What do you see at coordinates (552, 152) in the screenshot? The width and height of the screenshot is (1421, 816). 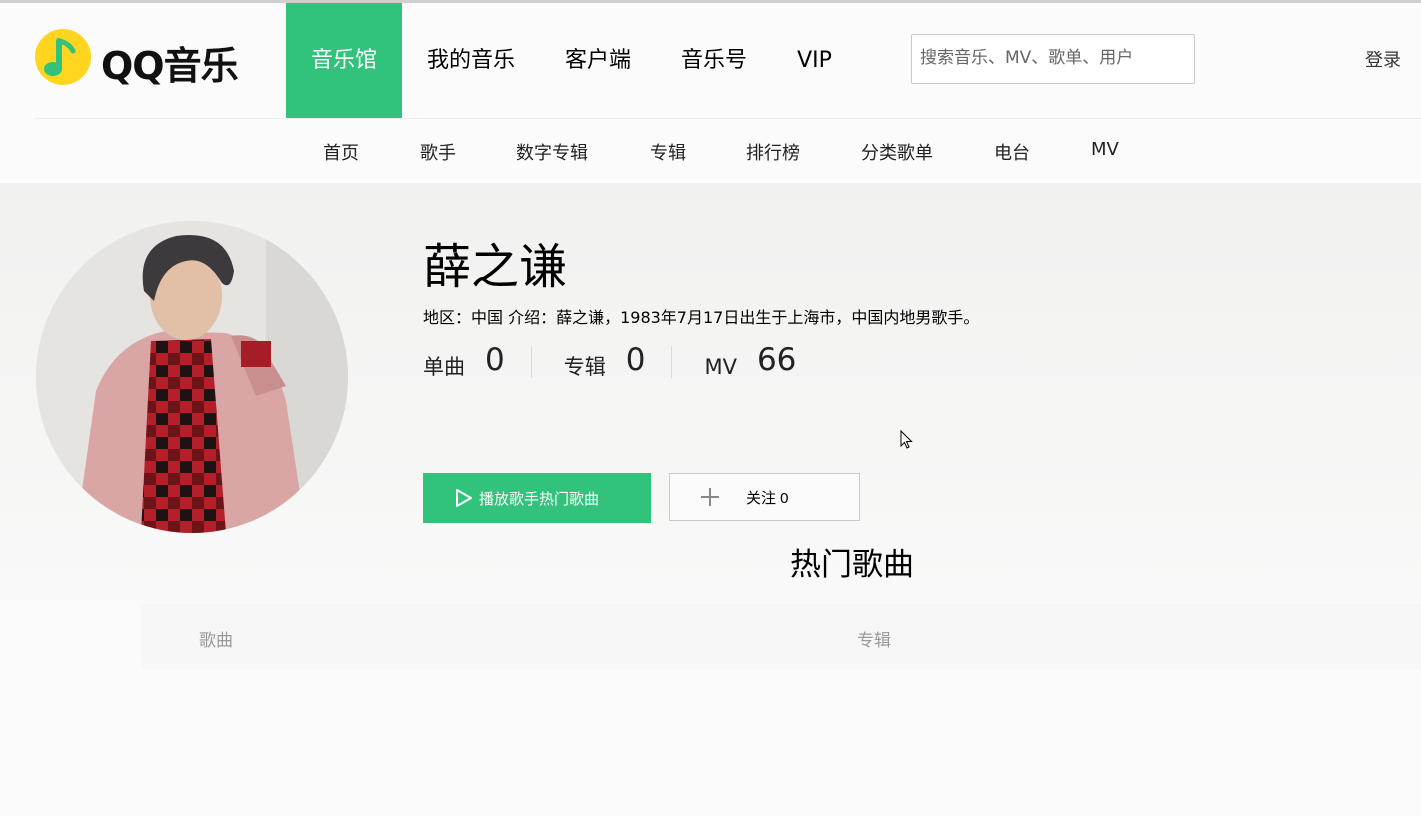 I see `subnav-digital-albums: 数字专辑` at bounding box center [552, 152].